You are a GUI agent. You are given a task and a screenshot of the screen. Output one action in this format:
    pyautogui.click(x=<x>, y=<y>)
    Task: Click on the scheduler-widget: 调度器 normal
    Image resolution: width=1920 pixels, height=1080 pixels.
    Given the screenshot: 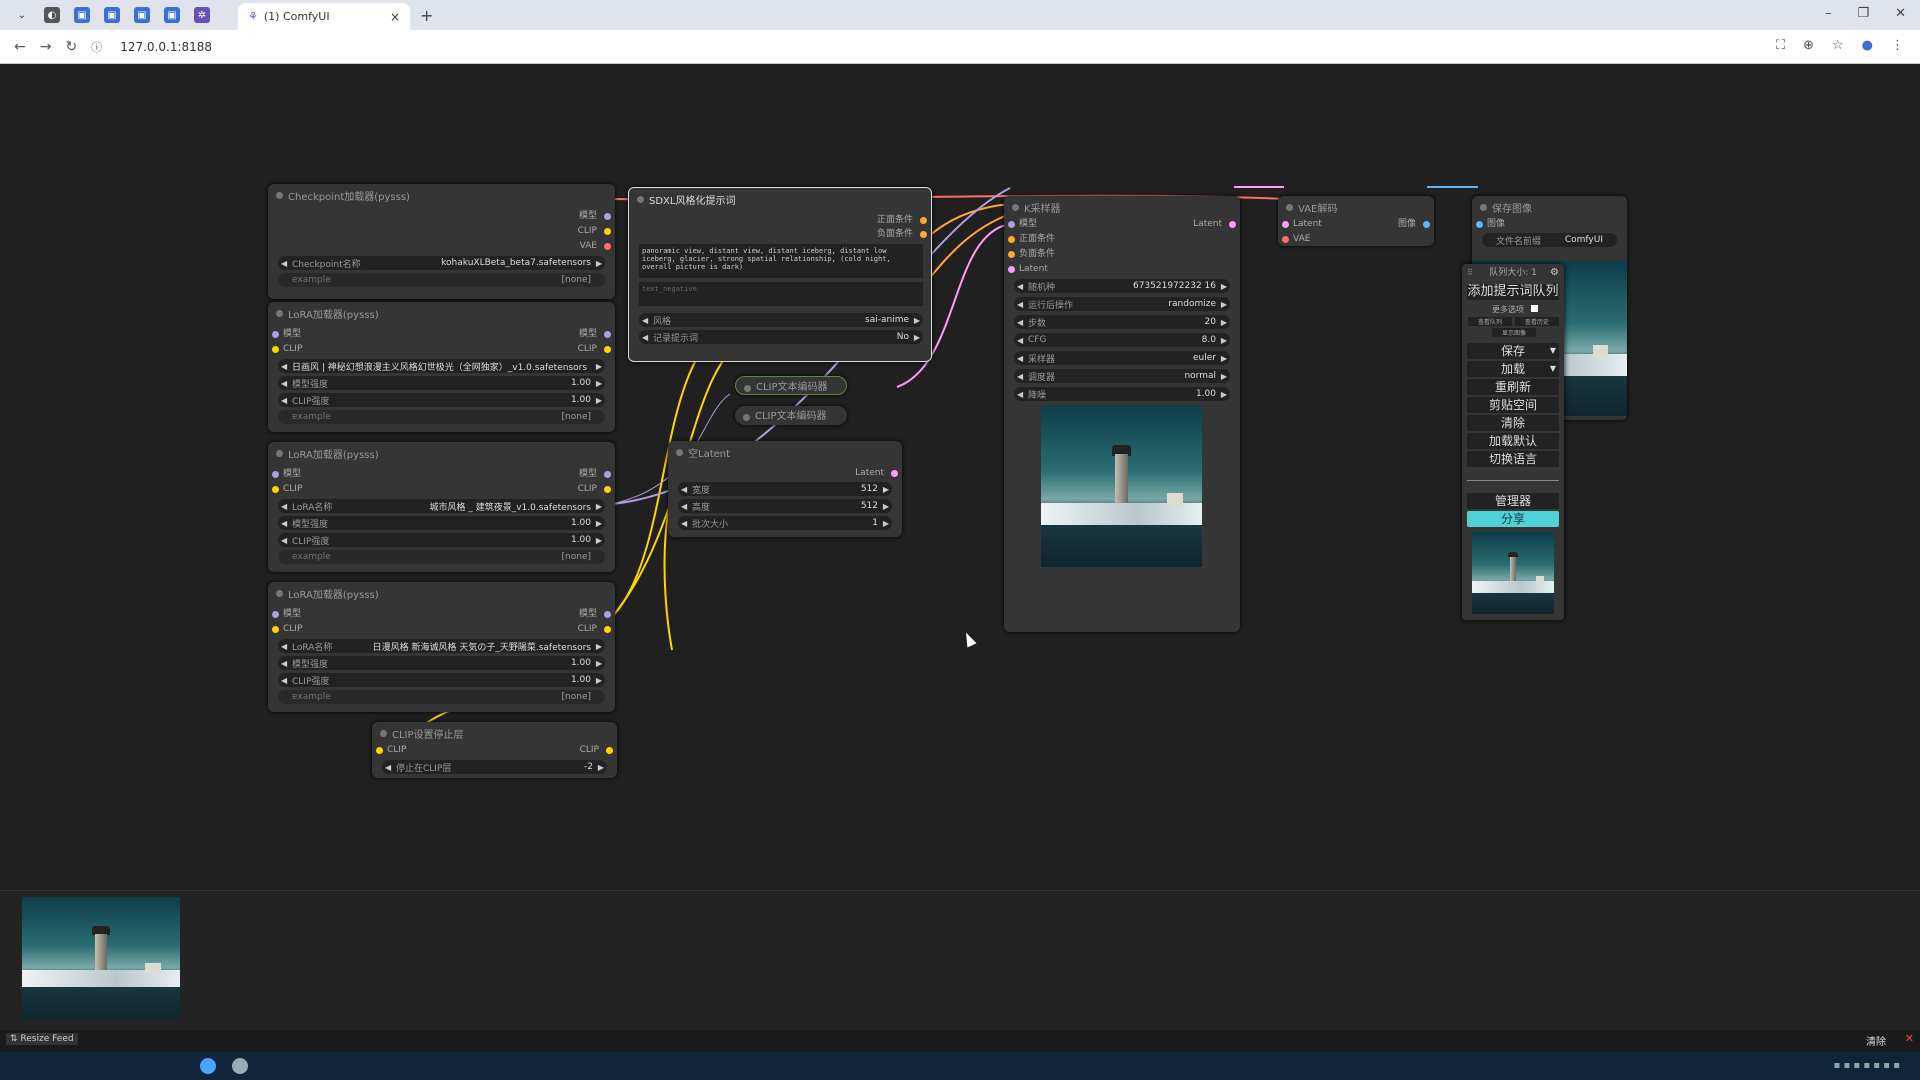 What is the action you would take?
    pyautogui.click(x=1122, y=376)
    